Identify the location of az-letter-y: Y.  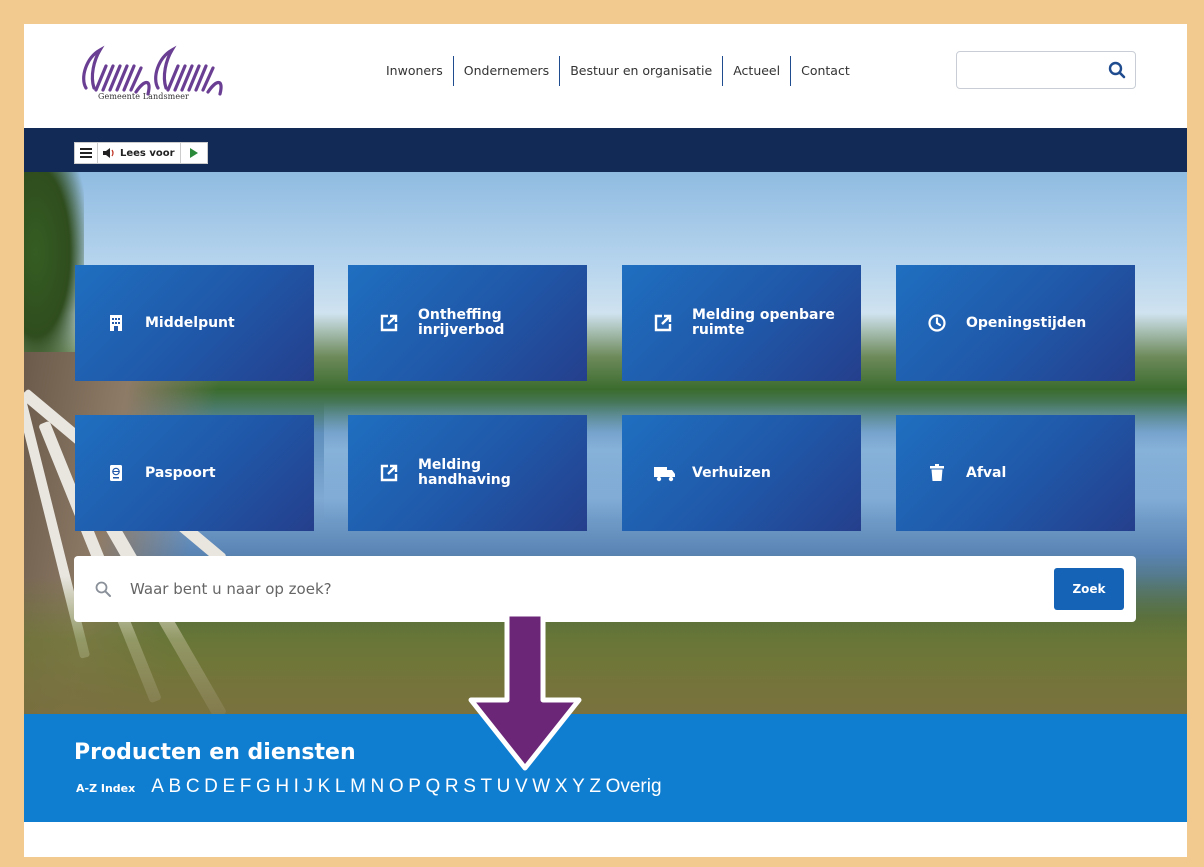
(578, 787).